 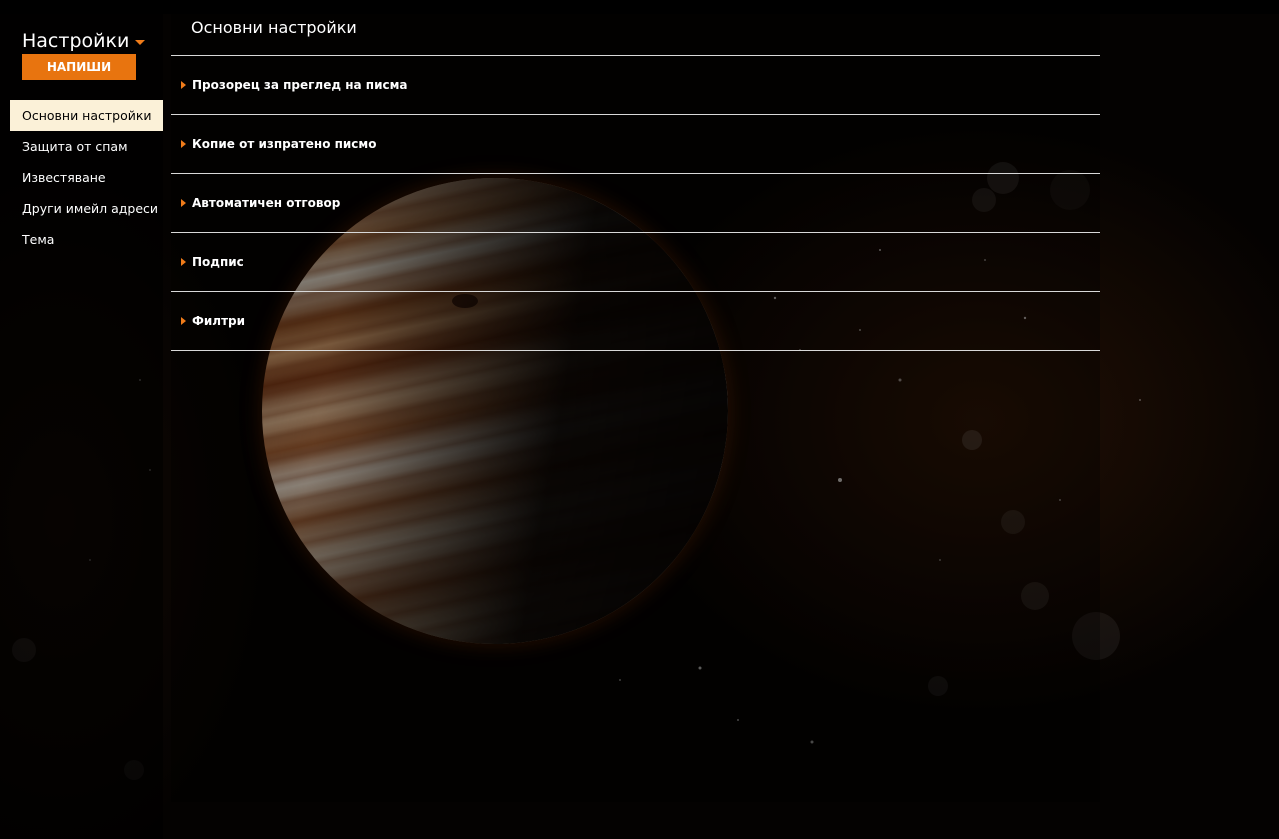 I want to click on section-signature: Подпис, so click(x=635, y=262).